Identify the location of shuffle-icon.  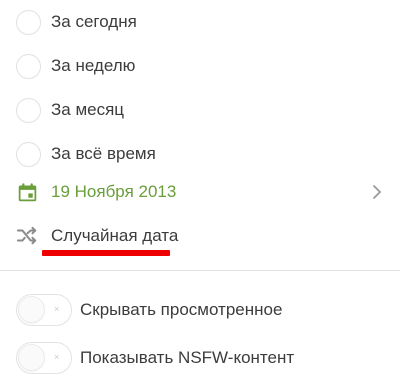
(26, 235).